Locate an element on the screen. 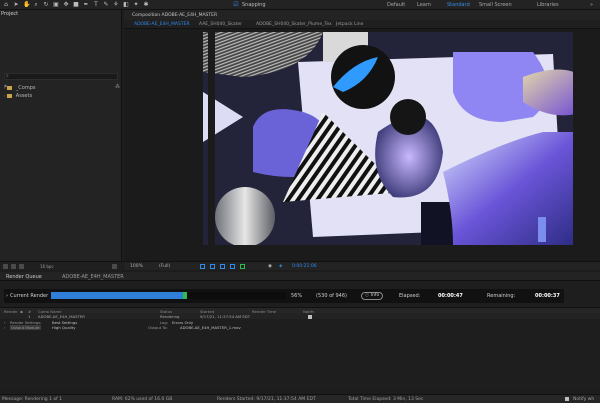 The width and height of the screenshot is (600, 403). home-icon: ⌂ is located at coordinates (6, 5).